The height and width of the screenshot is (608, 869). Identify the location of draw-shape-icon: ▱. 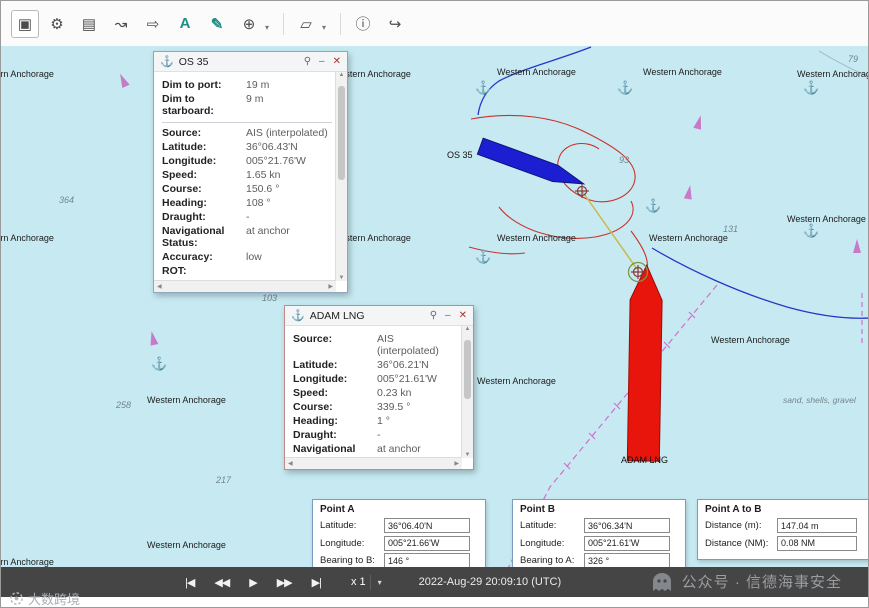
(306, 24).